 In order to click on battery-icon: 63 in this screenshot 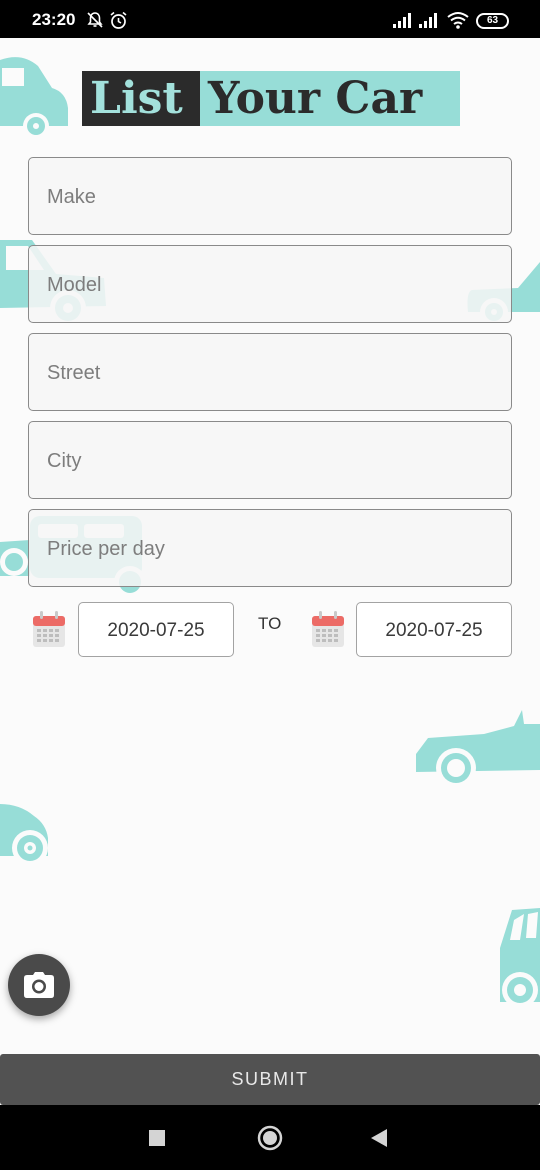, I will do `click(492, 21)`.